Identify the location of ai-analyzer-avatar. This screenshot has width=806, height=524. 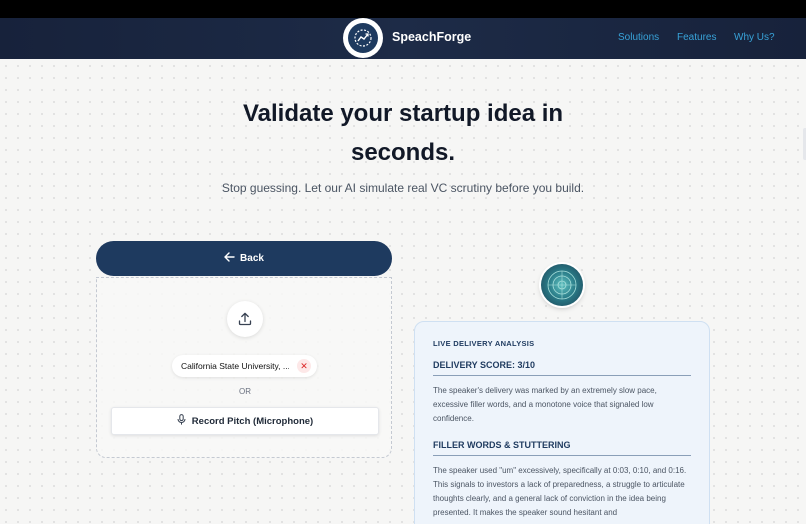
(562, 285).